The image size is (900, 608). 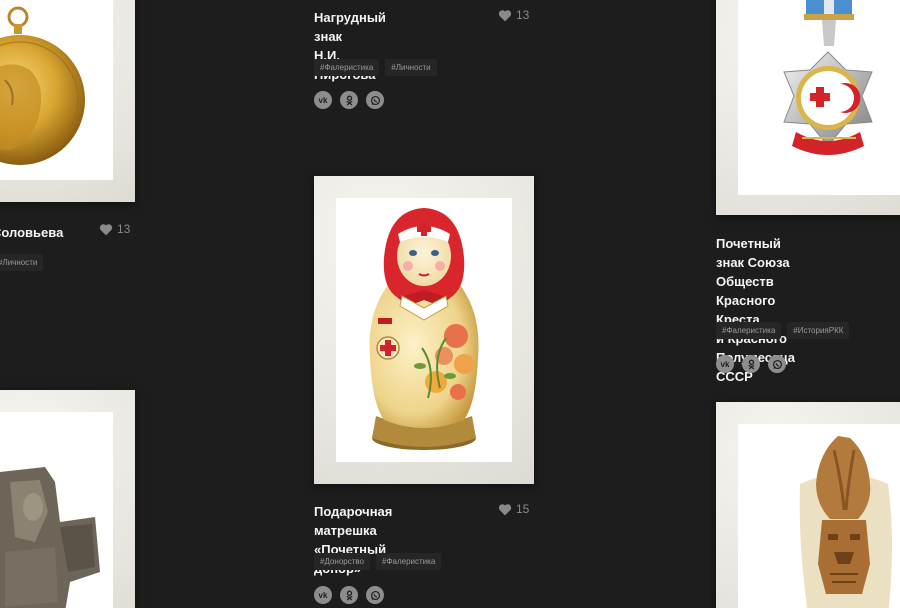 I want to click on tag: #ИсторияРКК, so click(x=818, y=330).